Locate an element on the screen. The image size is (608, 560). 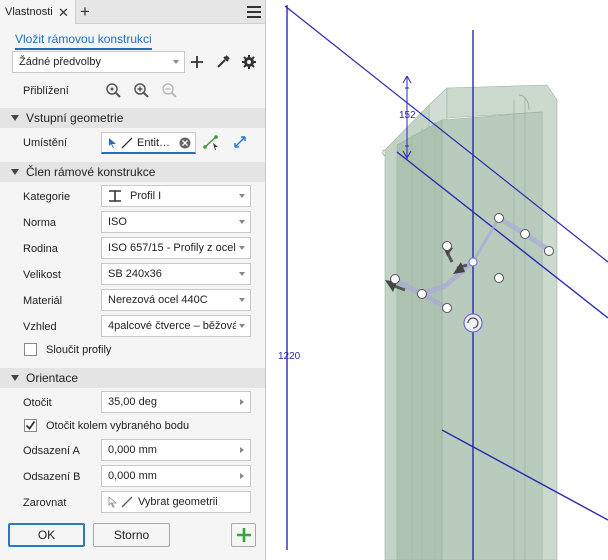
placement-label: Umístění is located at coordinates (45, 143).